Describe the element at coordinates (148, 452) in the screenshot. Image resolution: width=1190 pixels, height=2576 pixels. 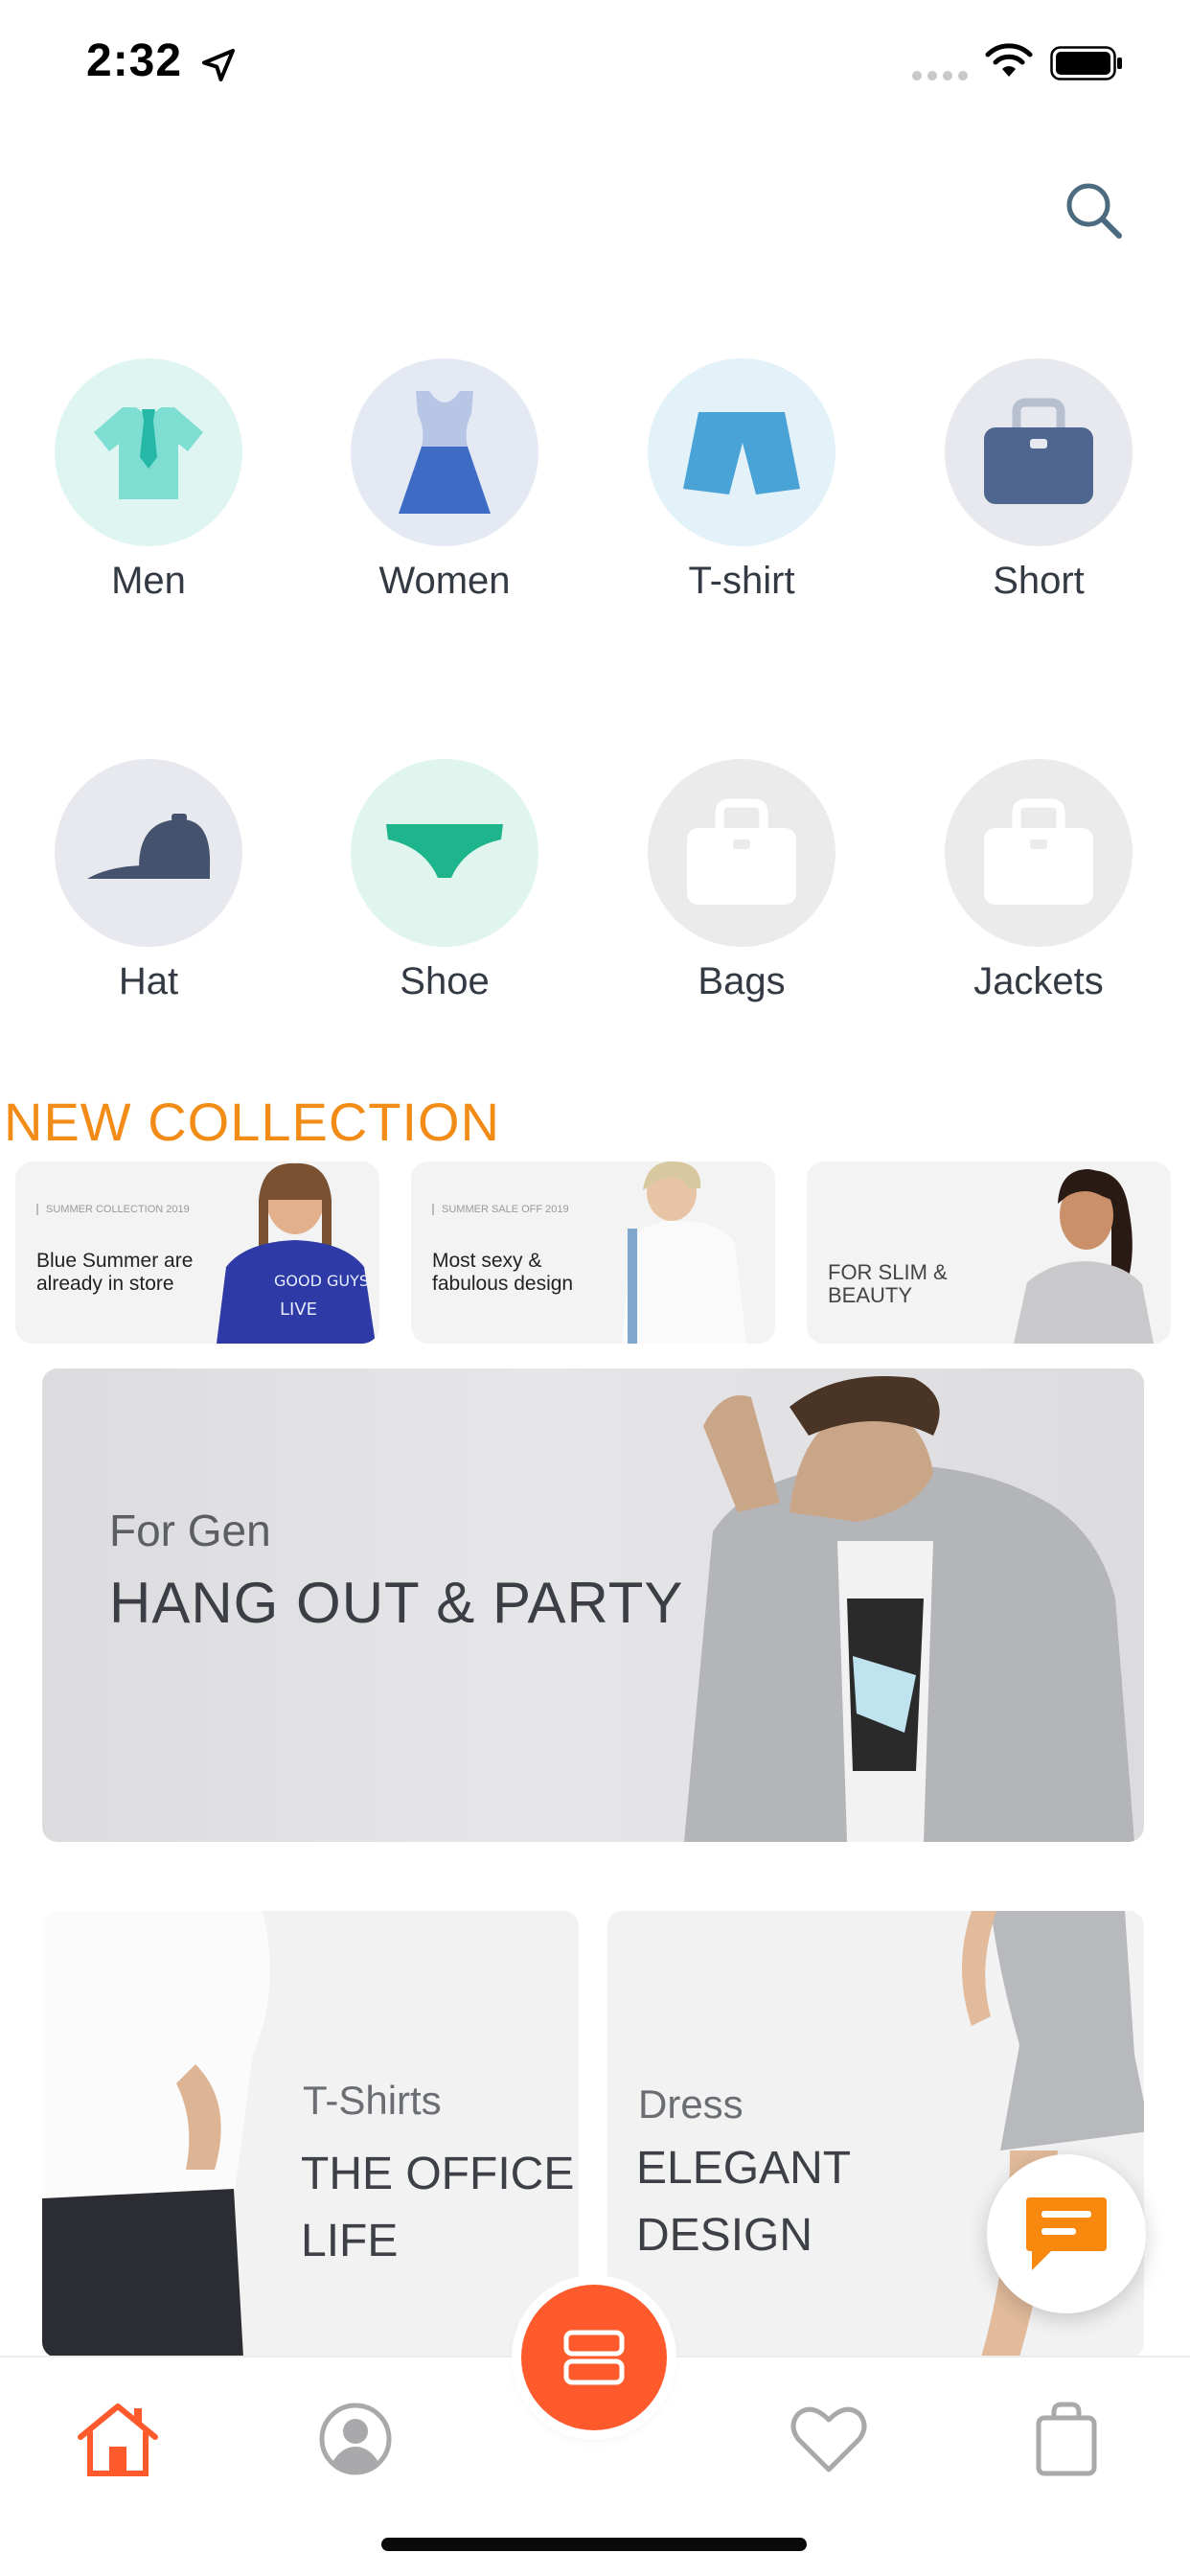
I see `shirt-tie-icon` at that location.